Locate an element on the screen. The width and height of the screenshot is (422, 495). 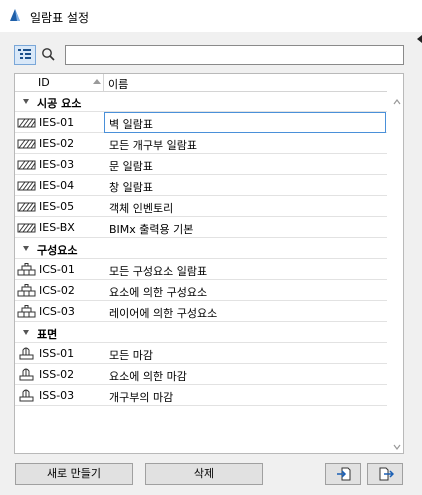
export-icon is located at coordinates (386, 474).